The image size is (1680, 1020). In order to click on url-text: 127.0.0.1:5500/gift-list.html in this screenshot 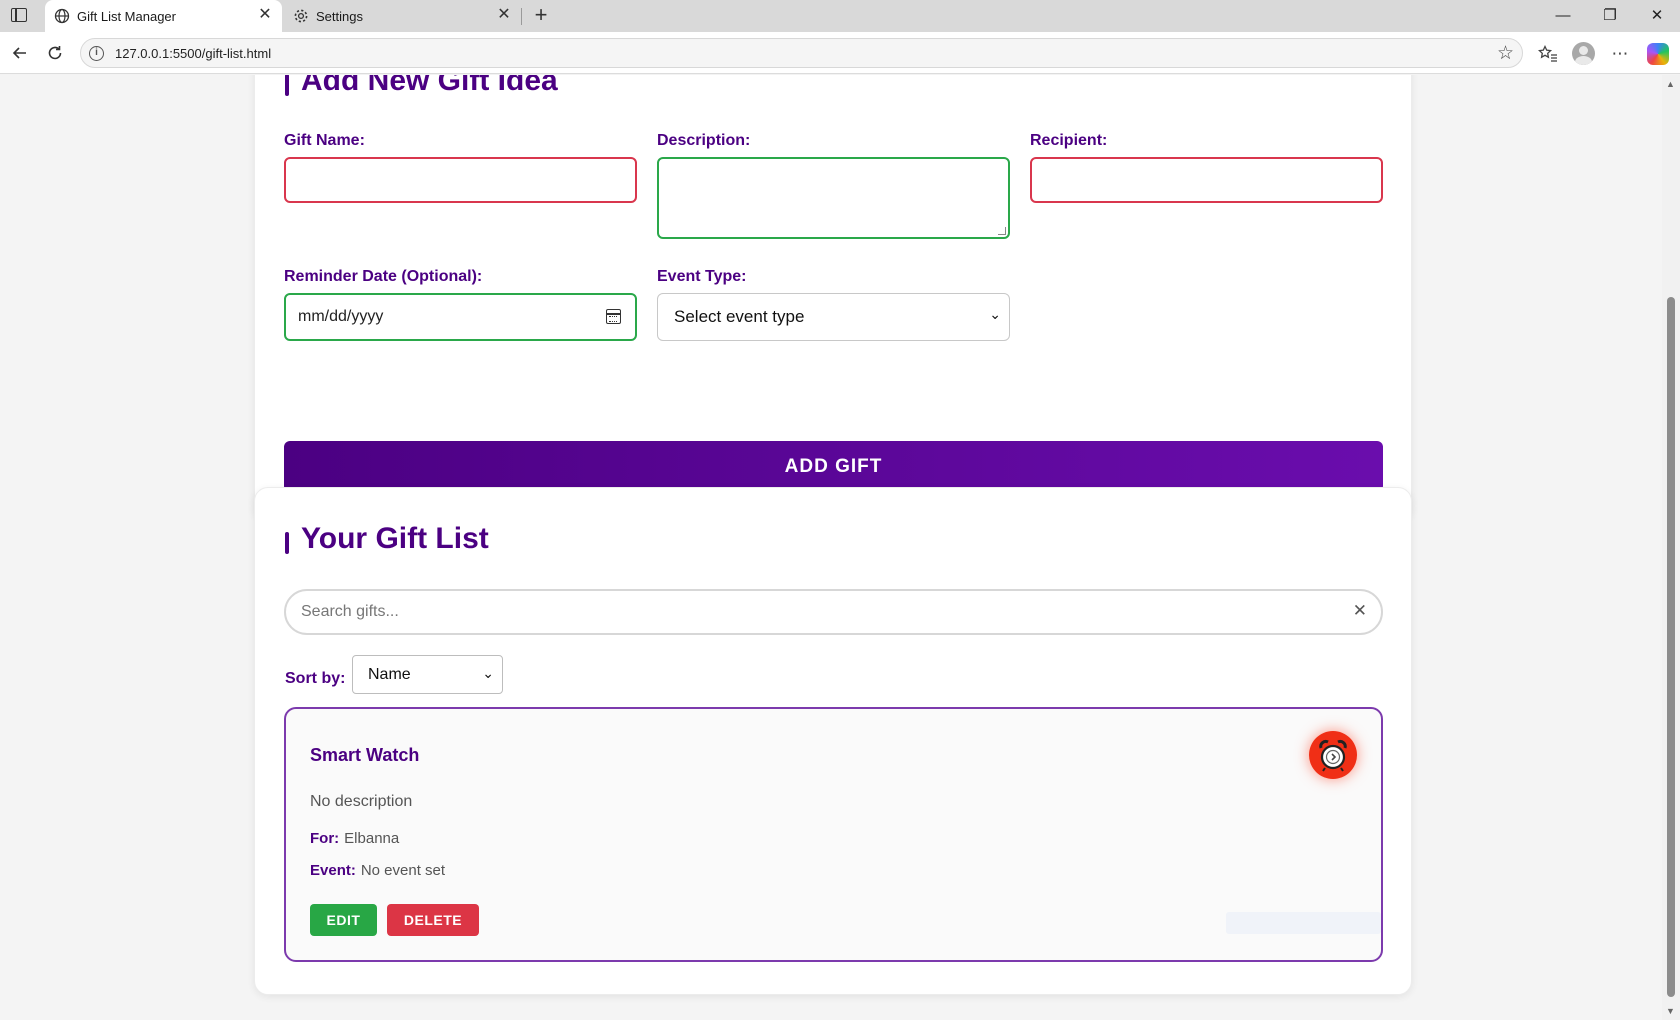, I will do `click(193, 53)`.